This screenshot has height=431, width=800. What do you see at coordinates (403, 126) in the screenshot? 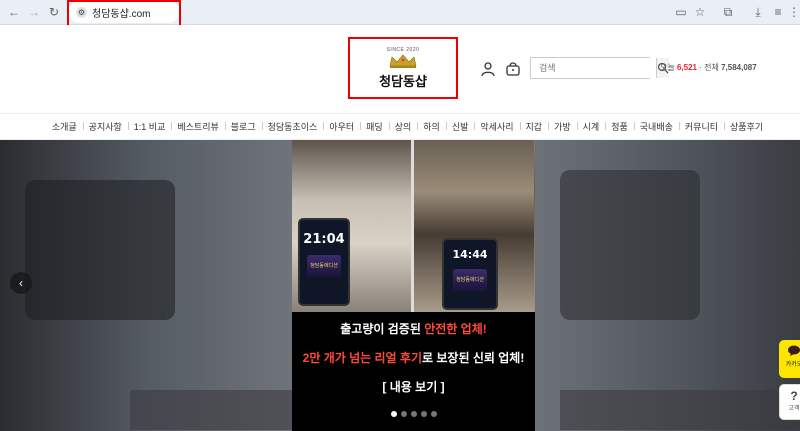
I see `nav-item: 상의` at bounding box center [403, 126].